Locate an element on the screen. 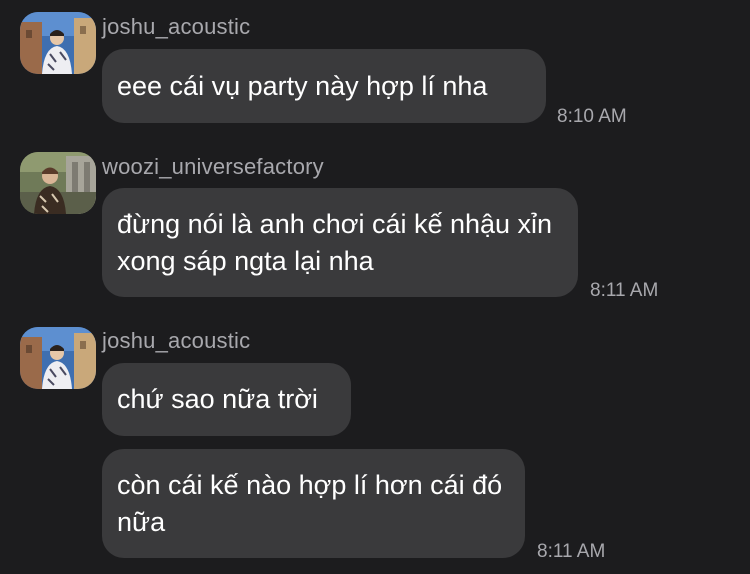 Image resolution: width=750 pixels, height=574 pixels. message-text: chứ sao nữa trời is located at coordinates (217, 399).